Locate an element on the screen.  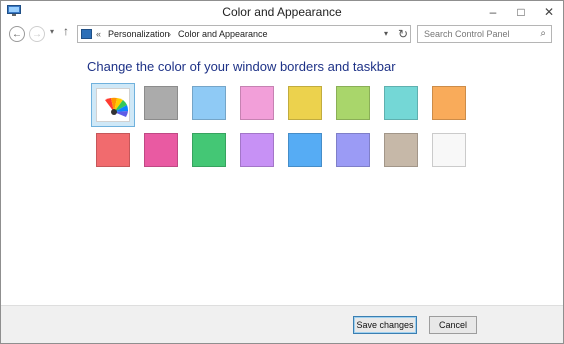
close-icon: ✕ is located at coordinates (549, 12).